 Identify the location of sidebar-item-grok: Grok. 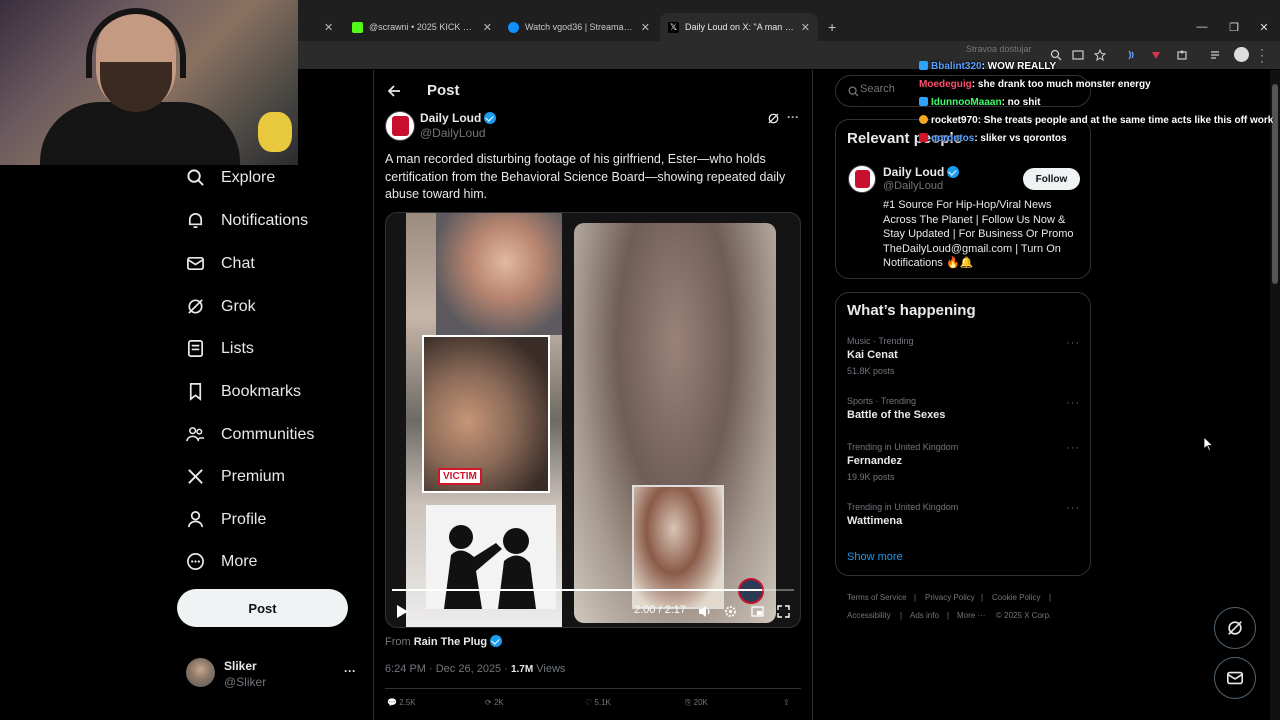
(221, 306).